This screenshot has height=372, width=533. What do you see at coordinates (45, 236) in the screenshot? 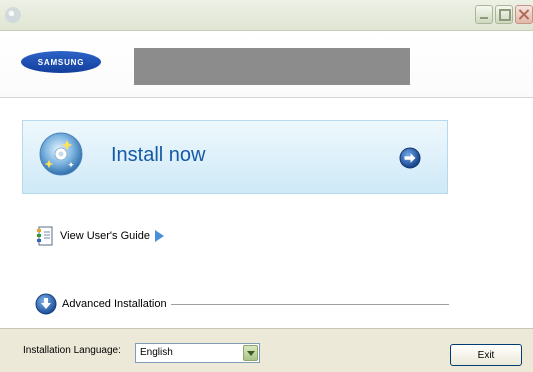
I see `document-icon` at bounding box center [45, 236].